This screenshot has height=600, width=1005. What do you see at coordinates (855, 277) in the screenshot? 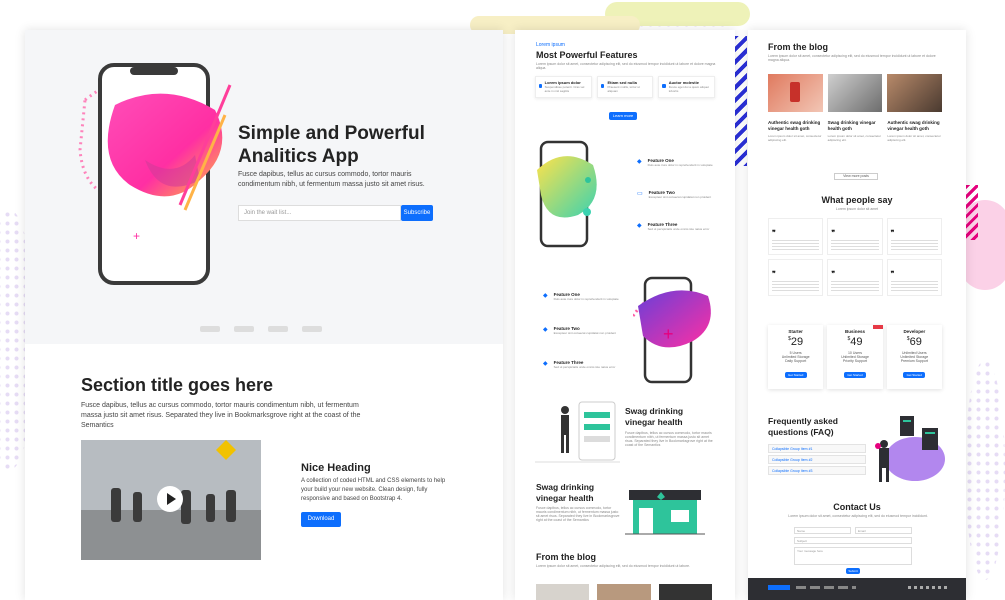
I see `testimonial-card: ❞` at bounding box center [855, 277].